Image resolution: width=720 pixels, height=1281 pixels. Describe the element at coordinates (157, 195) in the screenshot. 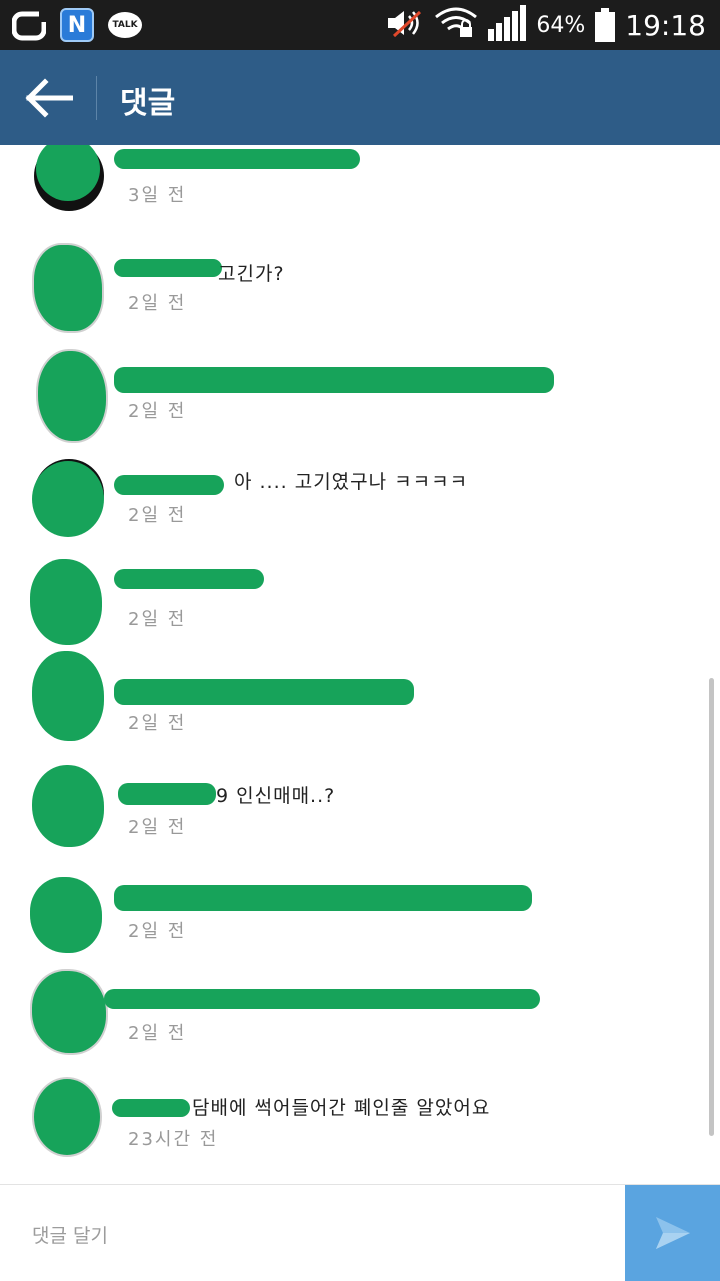

I see `comment-time: 3일 전` at that location.